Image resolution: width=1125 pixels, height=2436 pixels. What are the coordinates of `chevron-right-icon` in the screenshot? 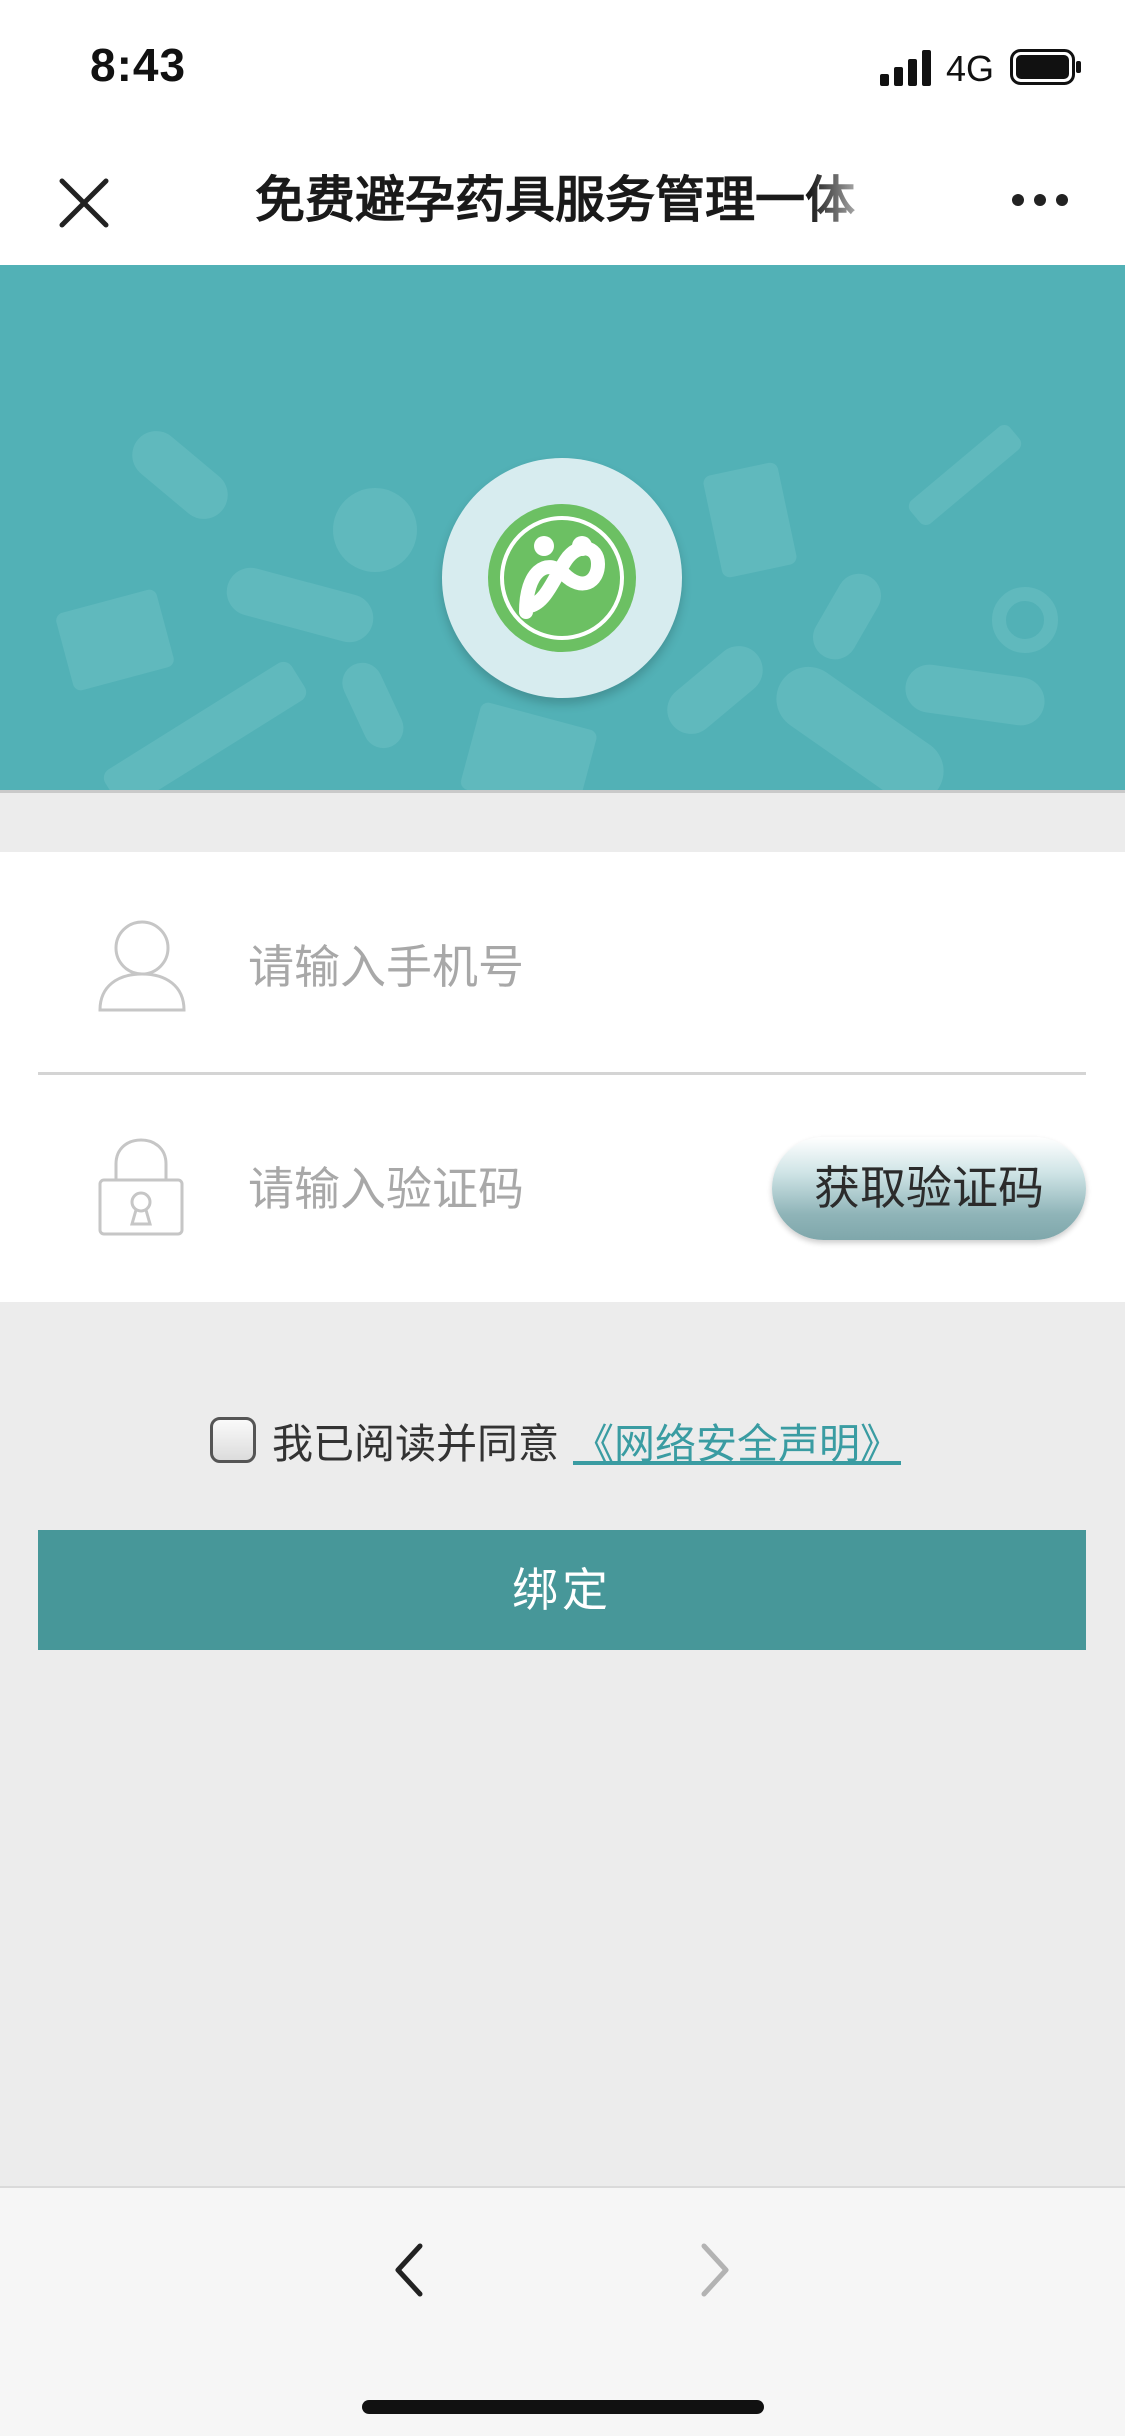 It's located at (714, 2270).